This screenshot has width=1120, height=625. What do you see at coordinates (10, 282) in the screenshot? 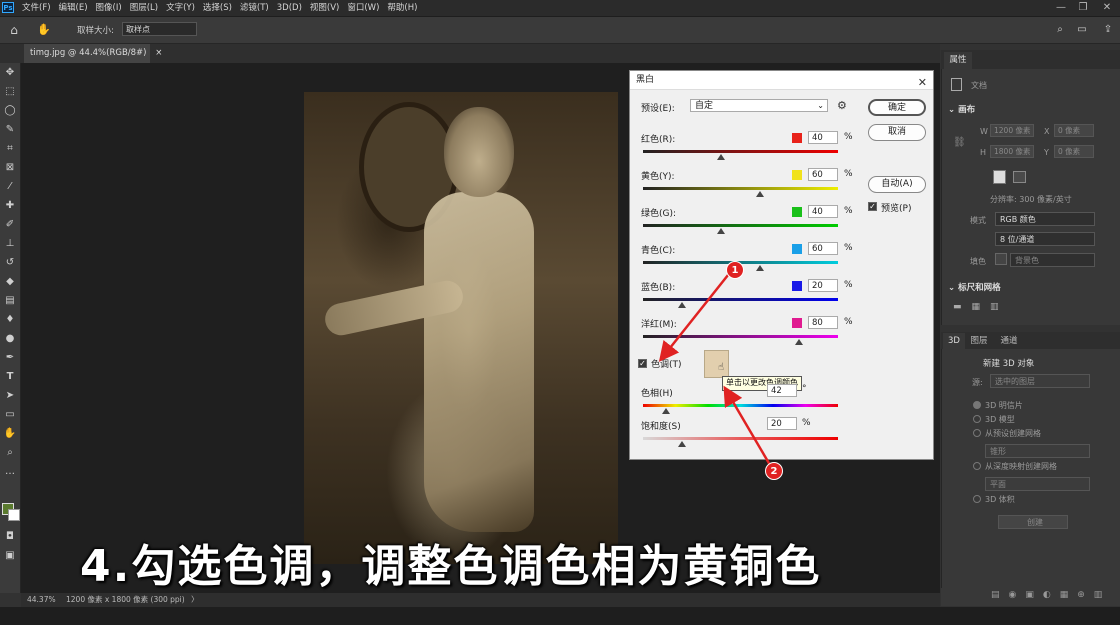
I see `eraser-tool-icon: ◆` at bounding box center [10, 282].